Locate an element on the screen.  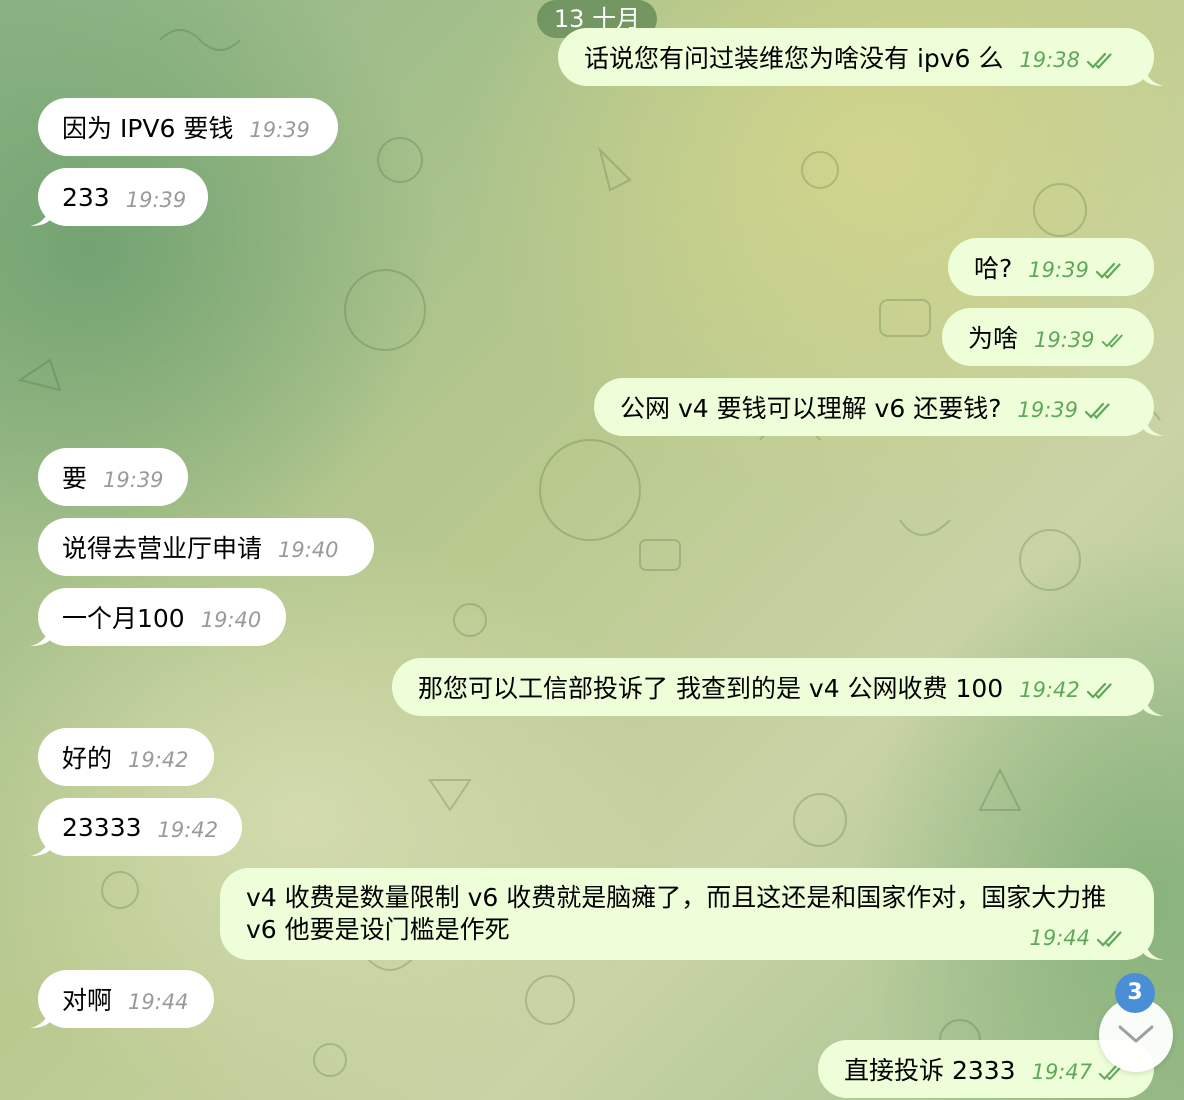
message-bubble-outgoing: 话说您有问过装维您为啥没有 ipv6 么 19:38 is located at coordinates (856, 57).